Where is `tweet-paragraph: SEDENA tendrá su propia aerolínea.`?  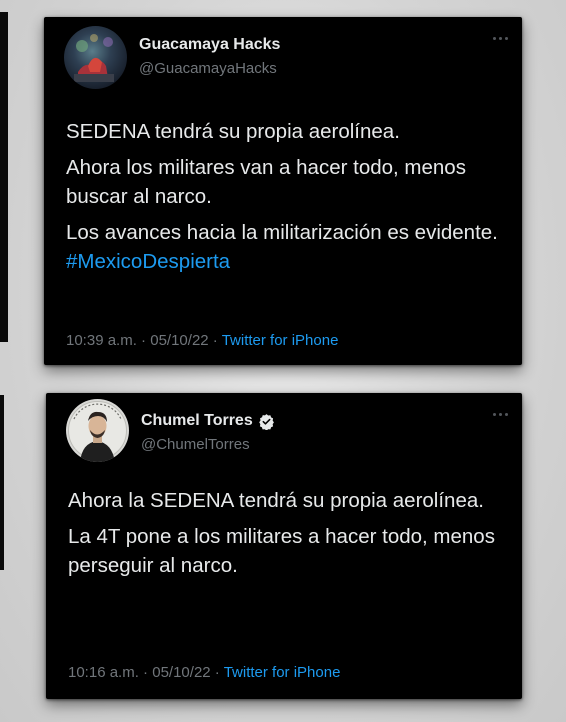
tweet-paragraph: SEDENA tendrá su propia aerolínea. is located at coordinates (233, 131).